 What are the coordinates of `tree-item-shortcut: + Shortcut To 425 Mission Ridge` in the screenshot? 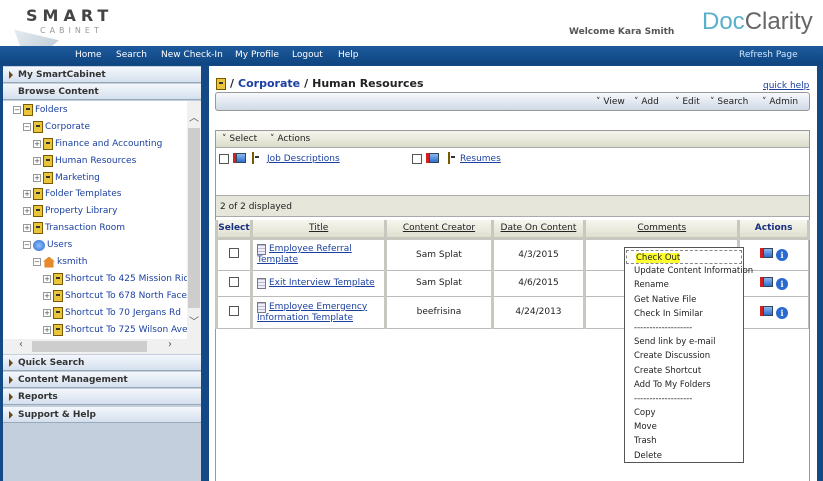 It's located at (115, 279).